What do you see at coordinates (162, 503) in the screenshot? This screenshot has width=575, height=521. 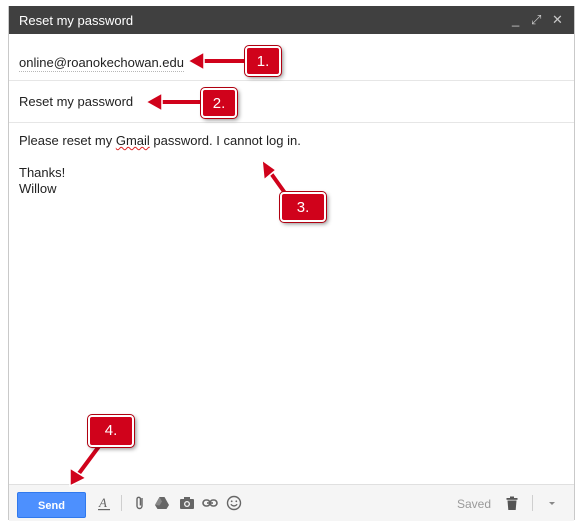 I see `drive-icon` at bounding box center [162, 503].